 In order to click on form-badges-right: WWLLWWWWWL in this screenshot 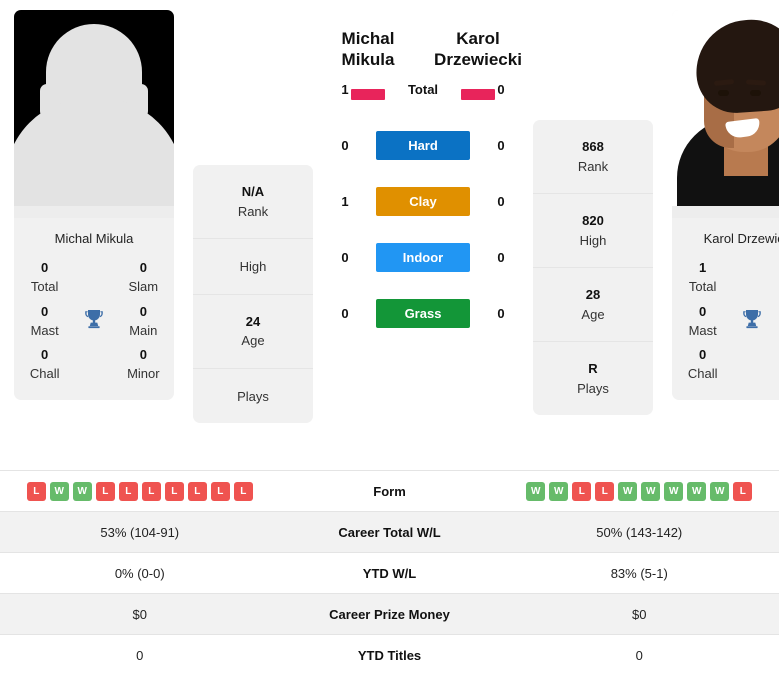, I will do `click(639, 491)`.